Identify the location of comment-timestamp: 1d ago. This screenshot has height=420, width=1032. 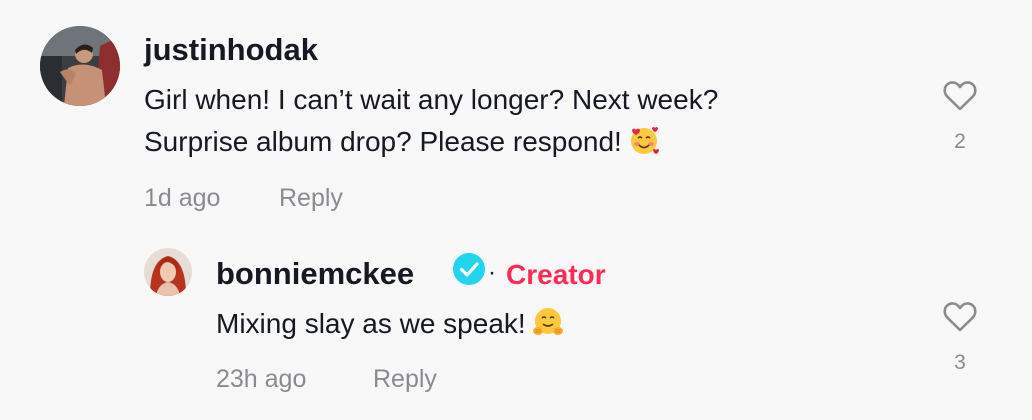
(182, 198).